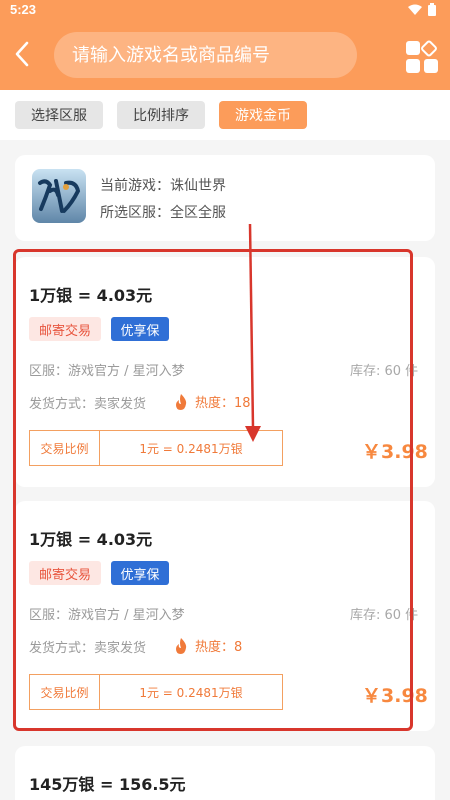  I want to click on search-box, so click(205, 55).